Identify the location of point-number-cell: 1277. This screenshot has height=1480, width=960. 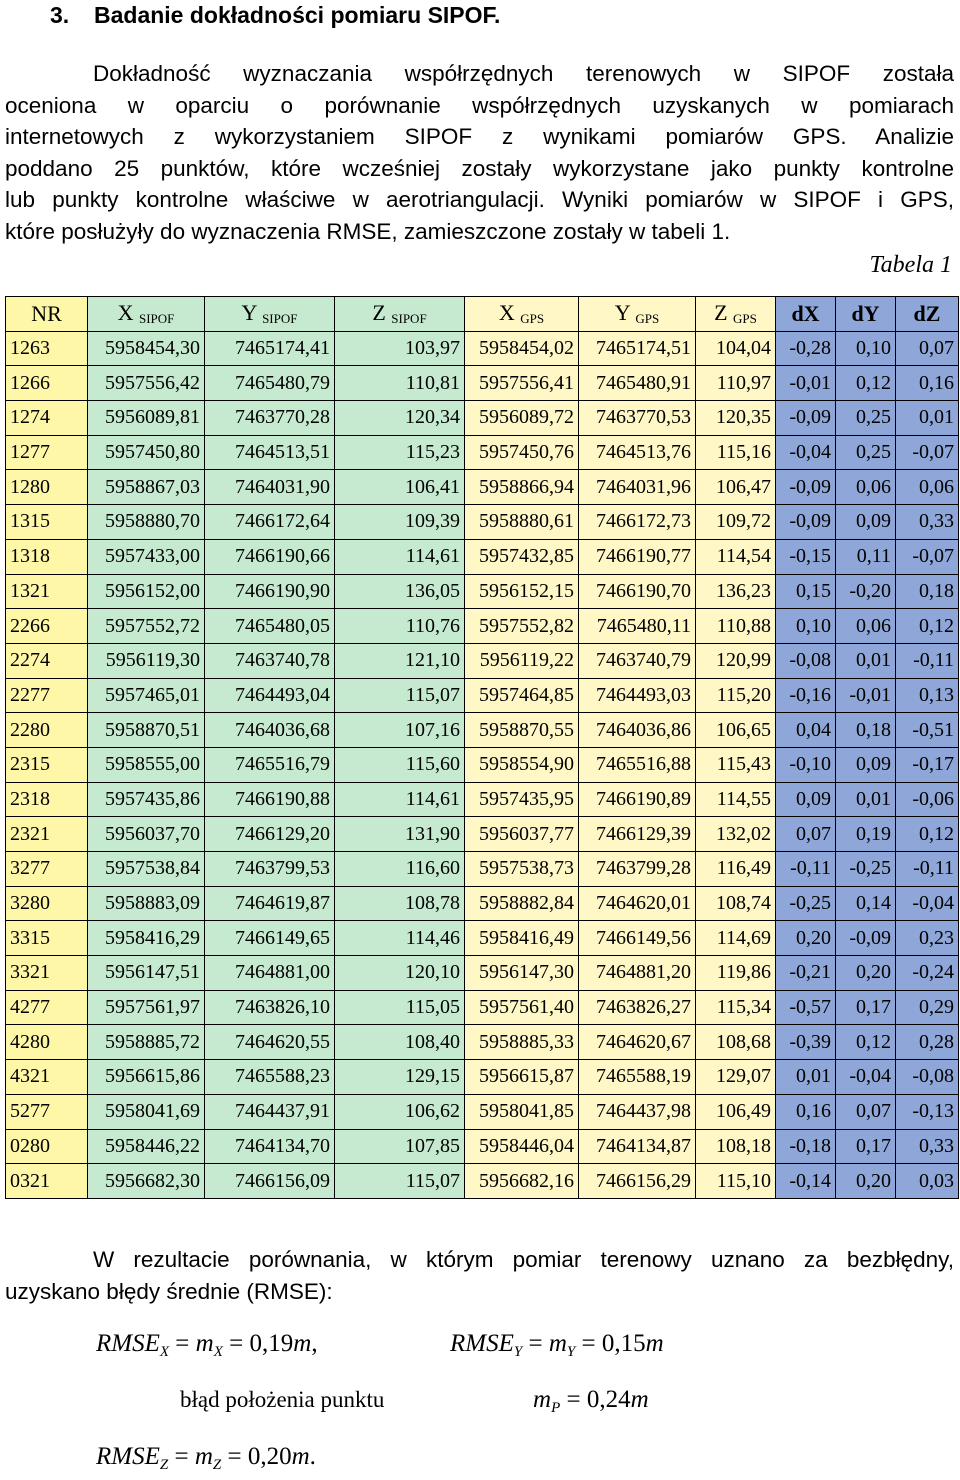
(46, 452).